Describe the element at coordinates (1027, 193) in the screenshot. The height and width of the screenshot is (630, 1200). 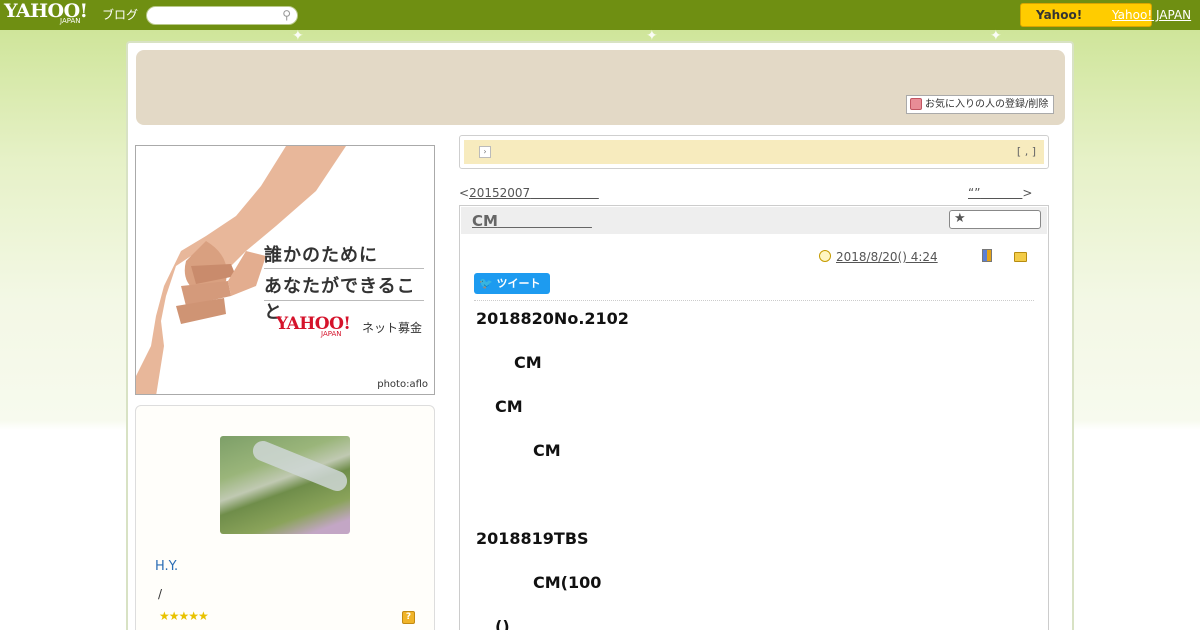
I see `next-arrow: >` at that location.